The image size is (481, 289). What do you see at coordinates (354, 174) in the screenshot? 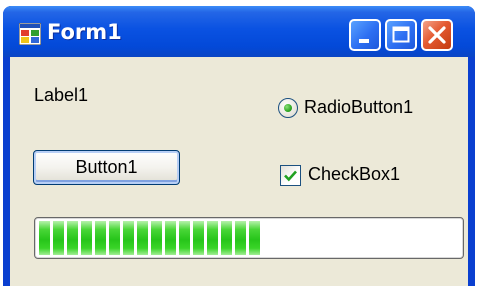
I see `checkbox1-label: CheckBox1` at bounding box center [354, 174].